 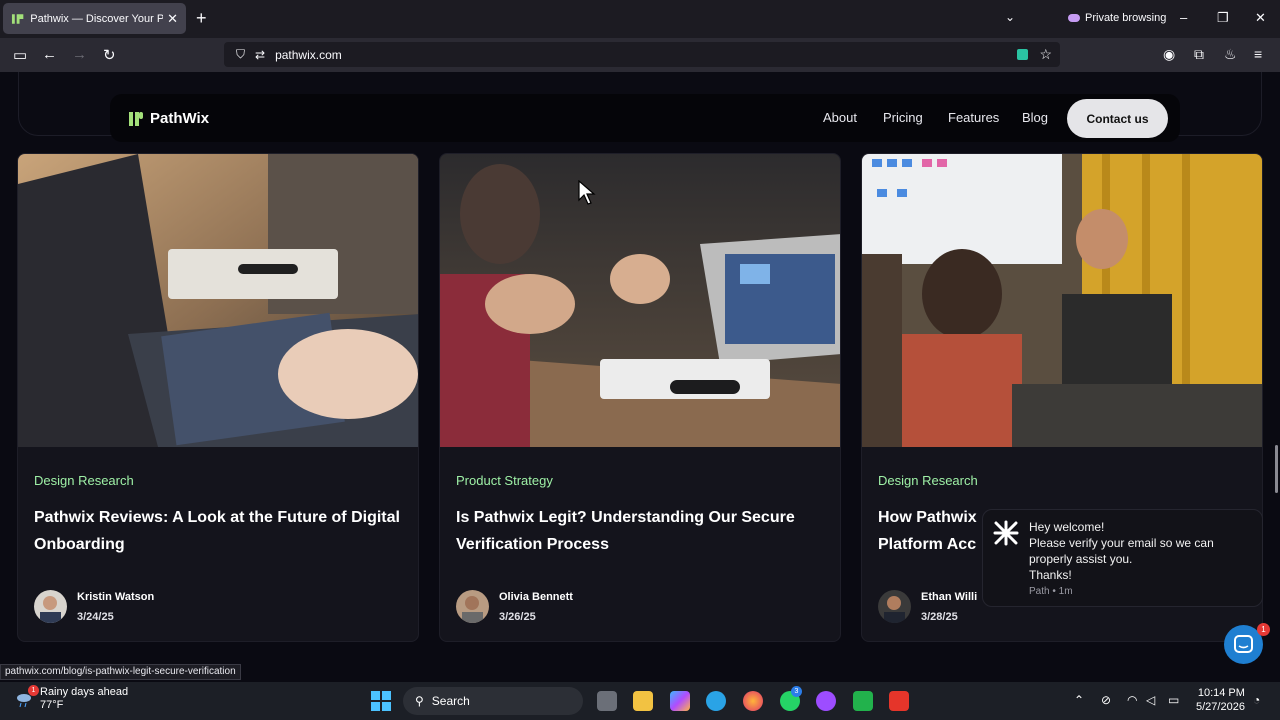 I want to click on volume-icon: ◁, so click(x=1150, y=700).